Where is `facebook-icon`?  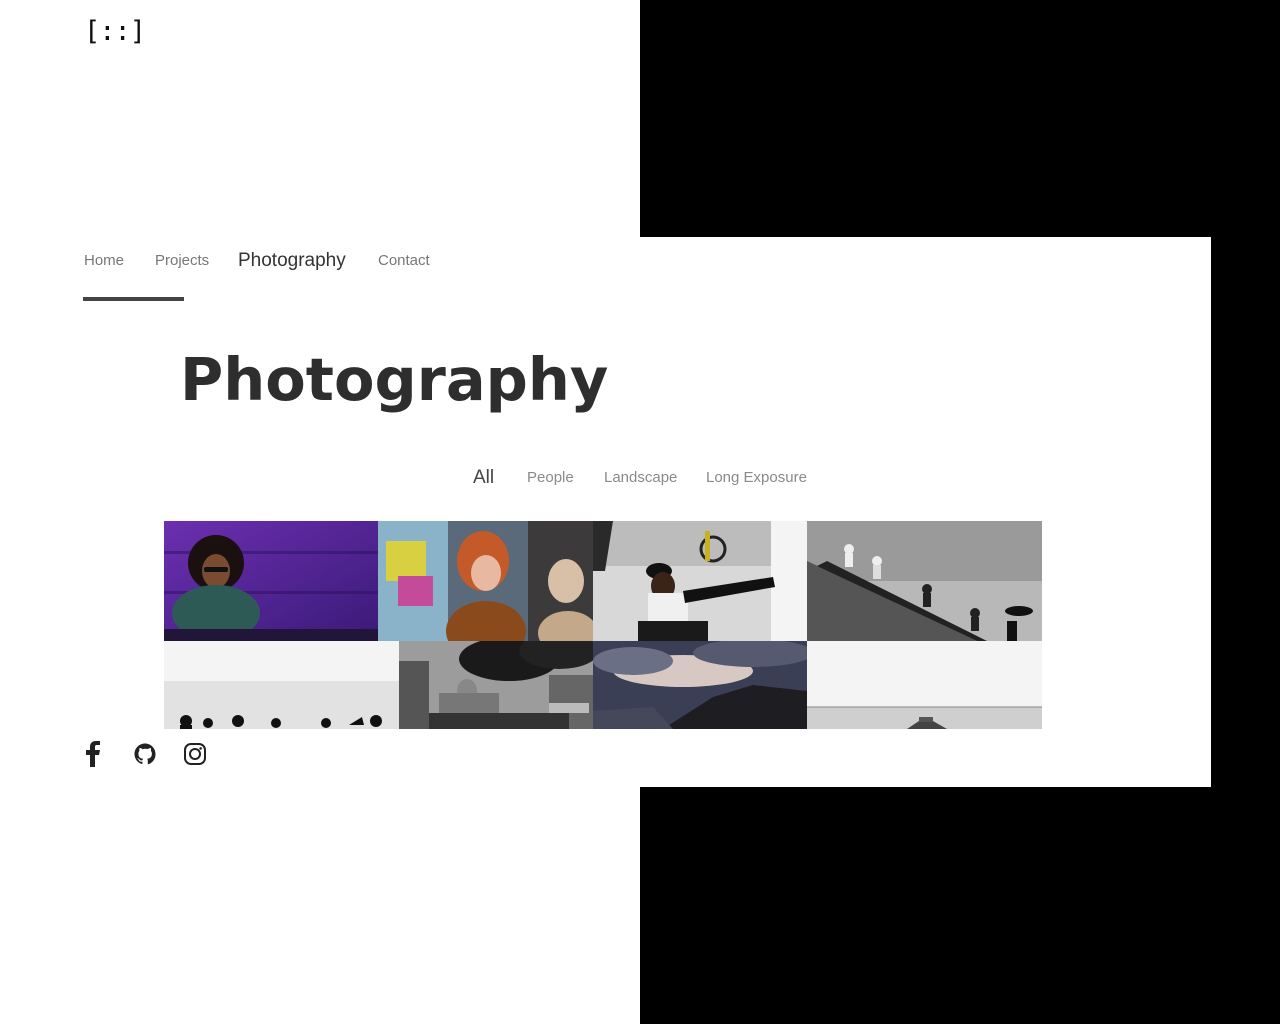
facebook-icon is located at coordinates (93, 754).